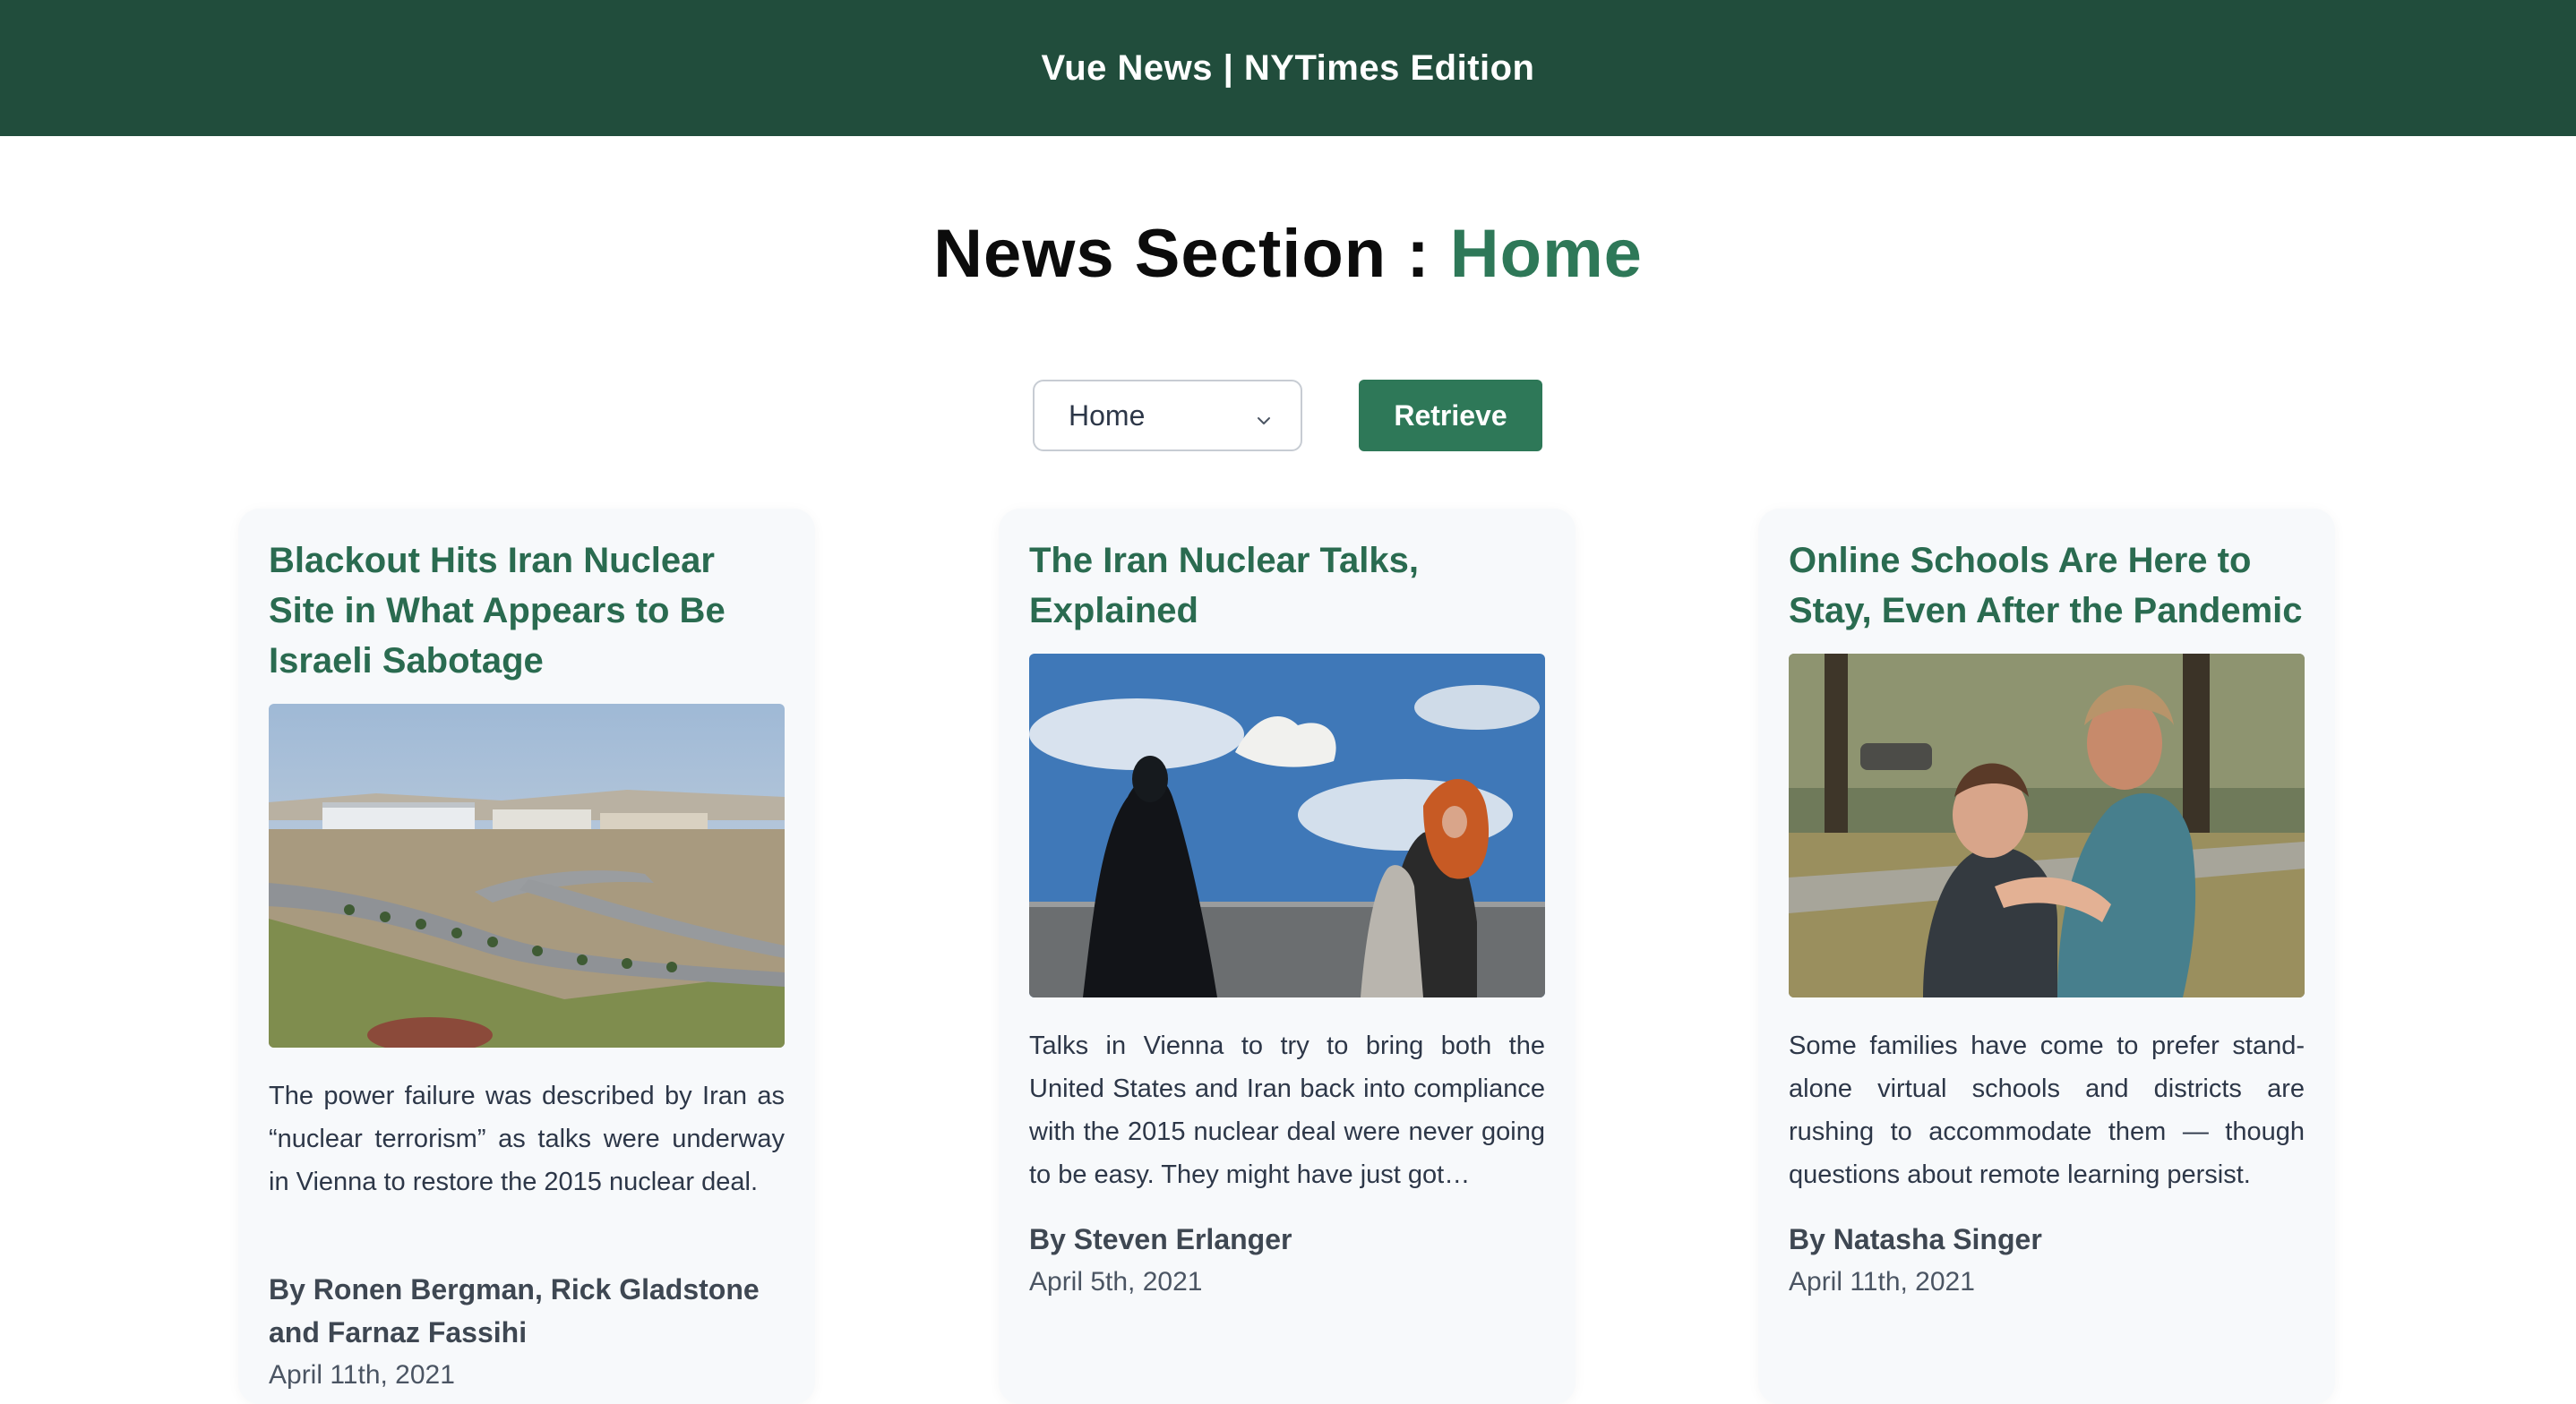  I want to click on section-name: Home, so click(1546, 254).